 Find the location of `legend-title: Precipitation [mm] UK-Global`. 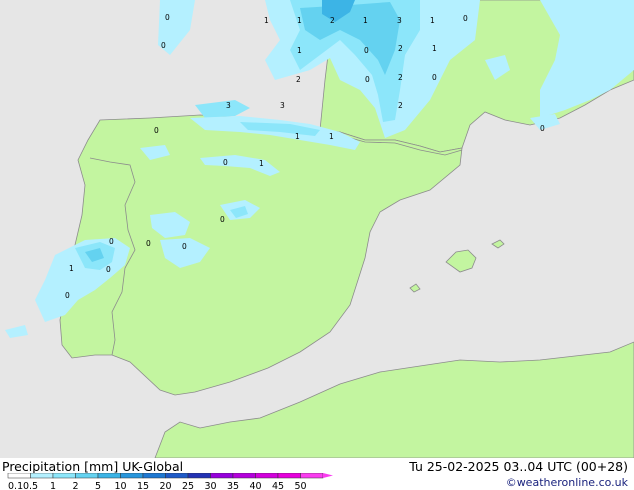

legend-title: Precipitation [mm] UK-Global is located at coordinates (92, 466).